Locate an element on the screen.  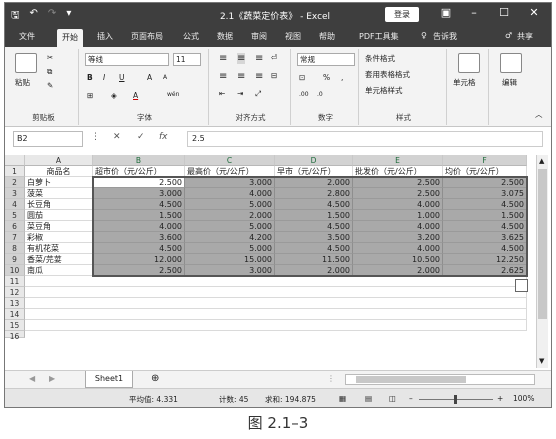
scroll-up-icon: ▲ is located at coordinates (541, 161).